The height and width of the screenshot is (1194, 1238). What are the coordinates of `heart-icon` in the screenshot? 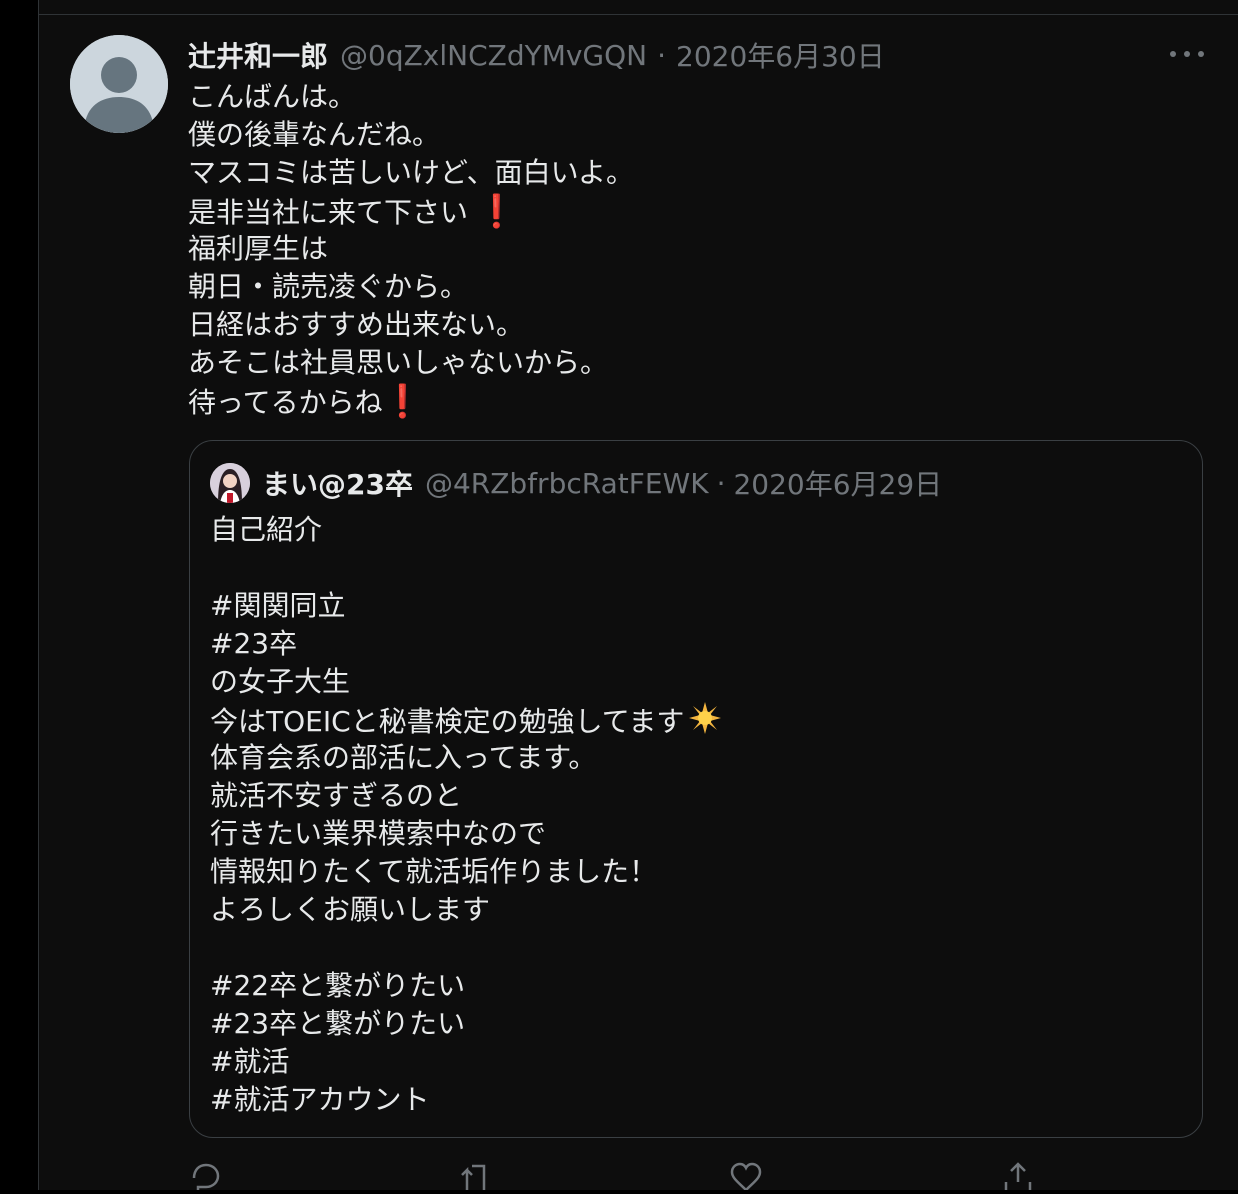 It's located at (746, 1176).